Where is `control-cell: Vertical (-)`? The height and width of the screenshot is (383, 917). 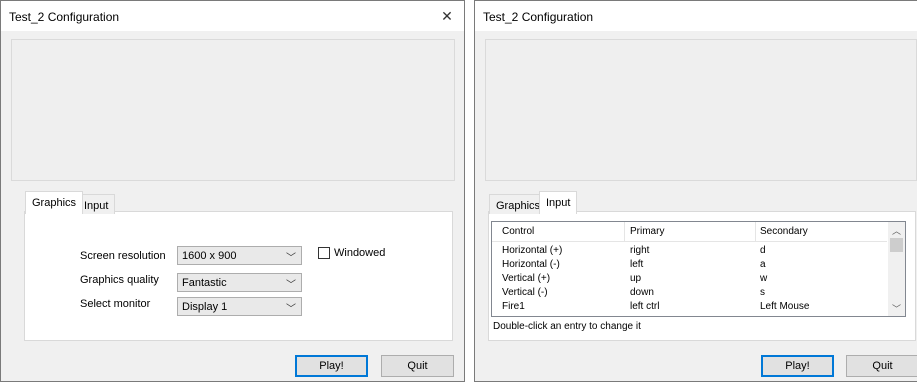 control-cell: Vertical (-) is located at coordinates (525, 292).